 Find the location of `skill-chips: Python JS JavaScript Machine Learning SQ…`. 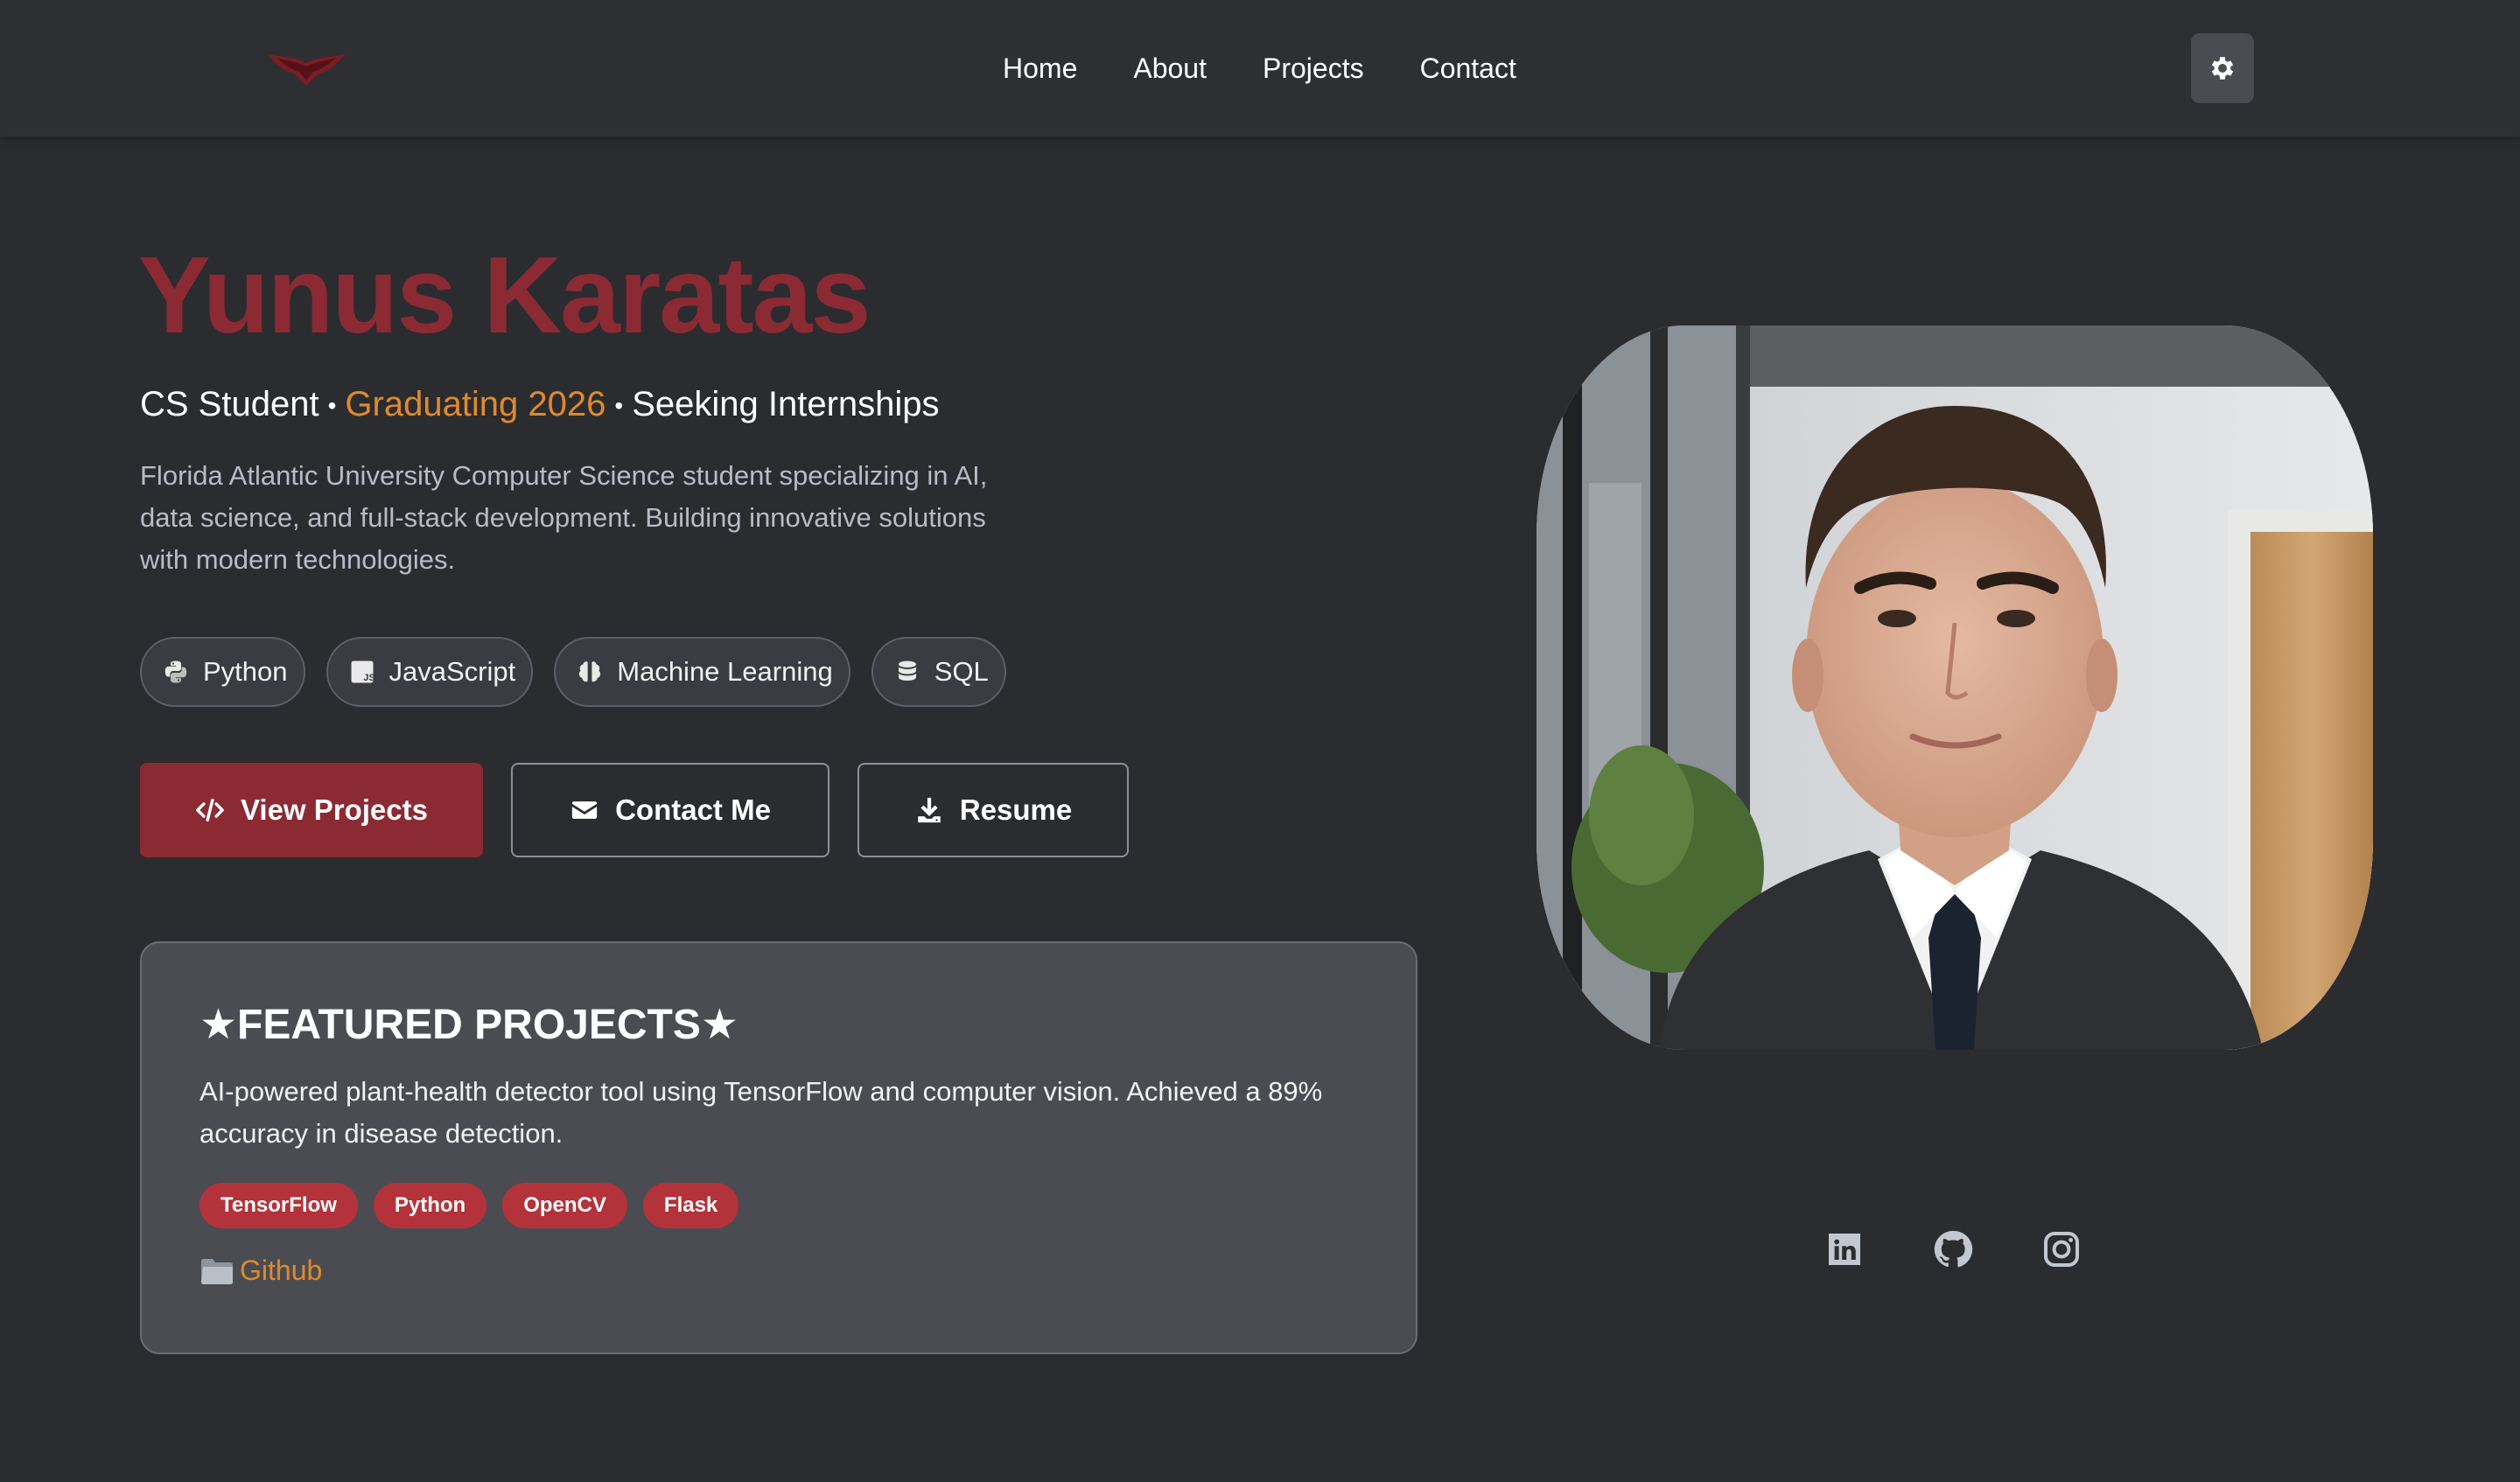

skill-chips: Python JS JavaScript Machine Learning SQ… is located at coordinates (583, 672).